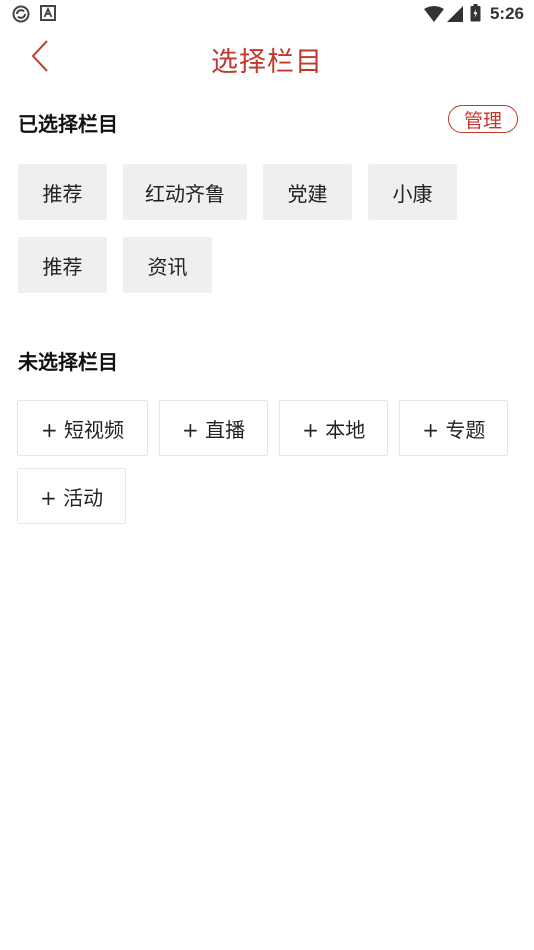 Image resolution: width=534 pixels, height=950 pixels. Describe the element at coordinates (185, 192) in the screenshot. I see `selected-chip: 红动齐鲁` at that location.